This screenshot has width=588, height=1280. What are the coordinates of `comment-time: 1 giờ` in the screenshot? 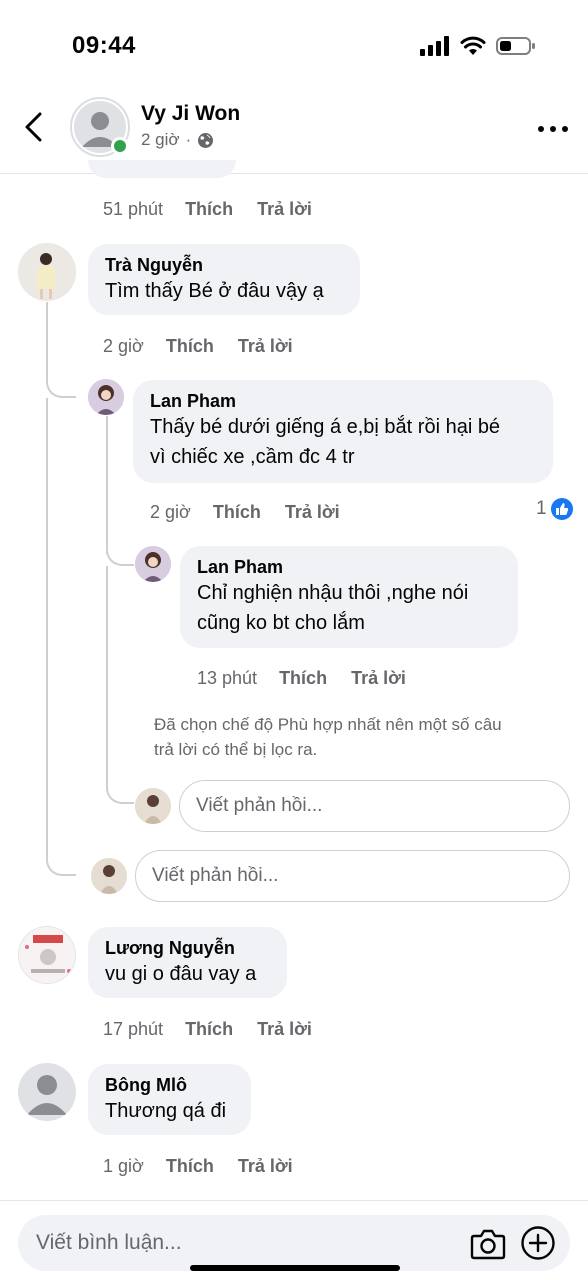 It's located at (123, 1166).